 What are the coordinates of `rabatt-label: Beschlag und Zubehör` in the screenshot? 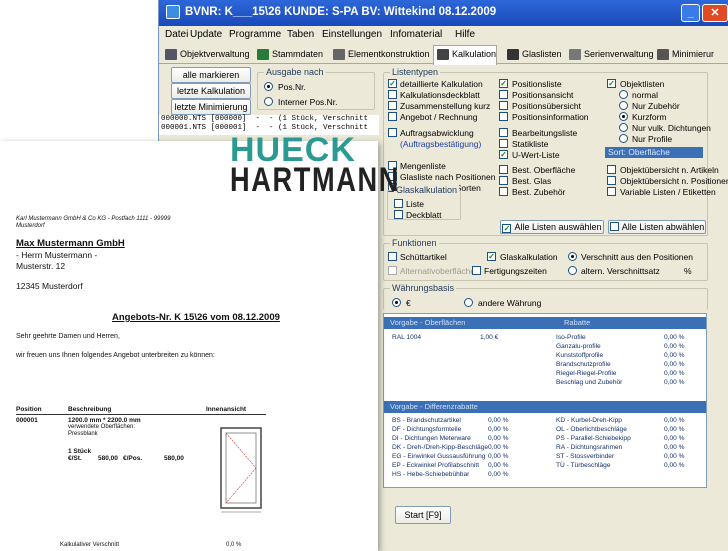 It's located at (589, 382).